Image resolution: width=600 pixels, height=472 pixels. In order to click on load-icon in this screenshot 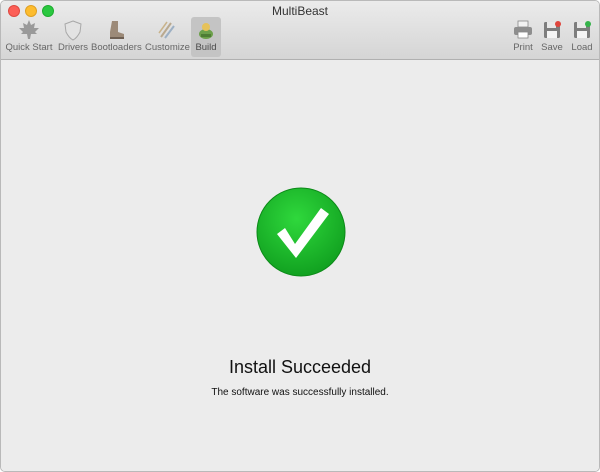, I will do `click(582, 30)`.